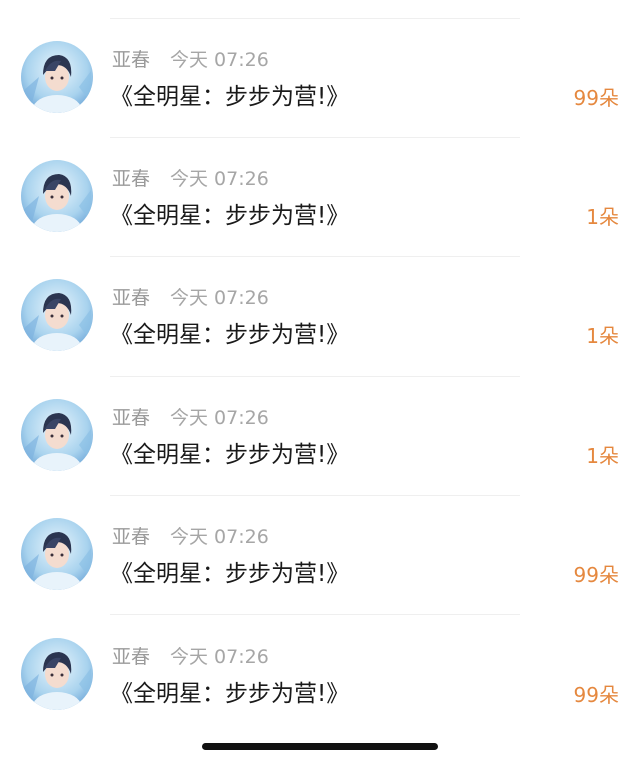  What do you see at coordinates (320, 746) in the screenshot?
I see `home-indicator` at bounding box center [320, 746].